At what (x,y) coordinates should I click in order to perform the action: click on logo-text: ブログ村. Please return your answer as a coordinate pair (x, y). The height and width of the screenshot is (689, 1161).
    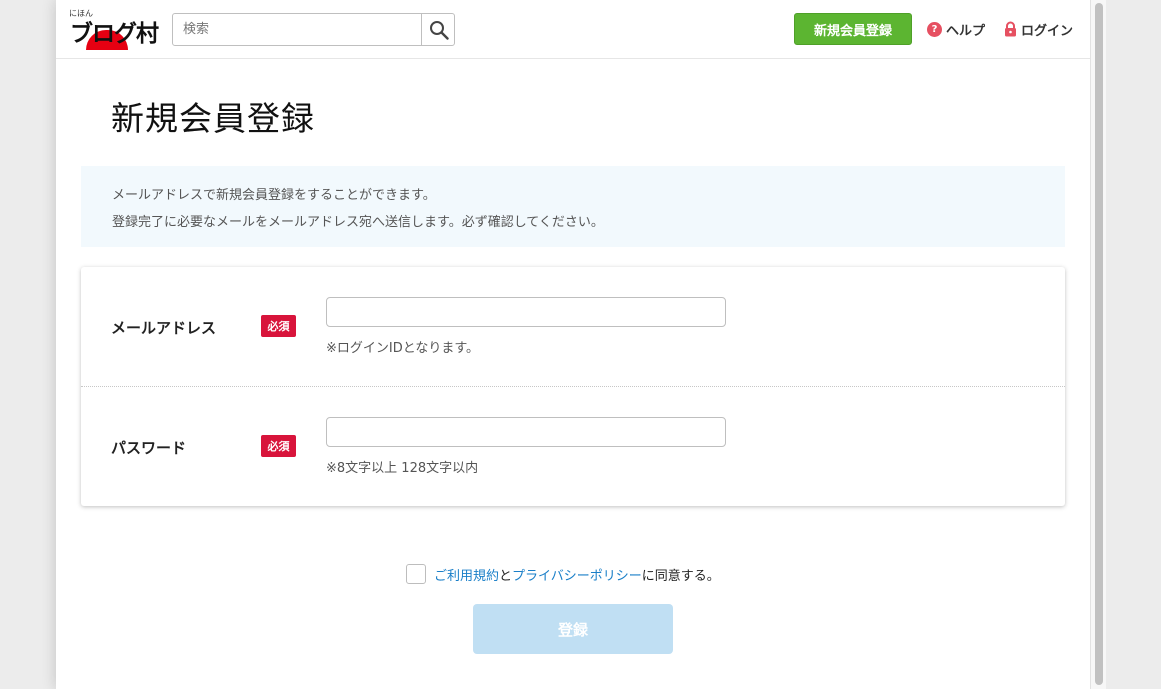
    Looking at the image, I should click on (114, 34).